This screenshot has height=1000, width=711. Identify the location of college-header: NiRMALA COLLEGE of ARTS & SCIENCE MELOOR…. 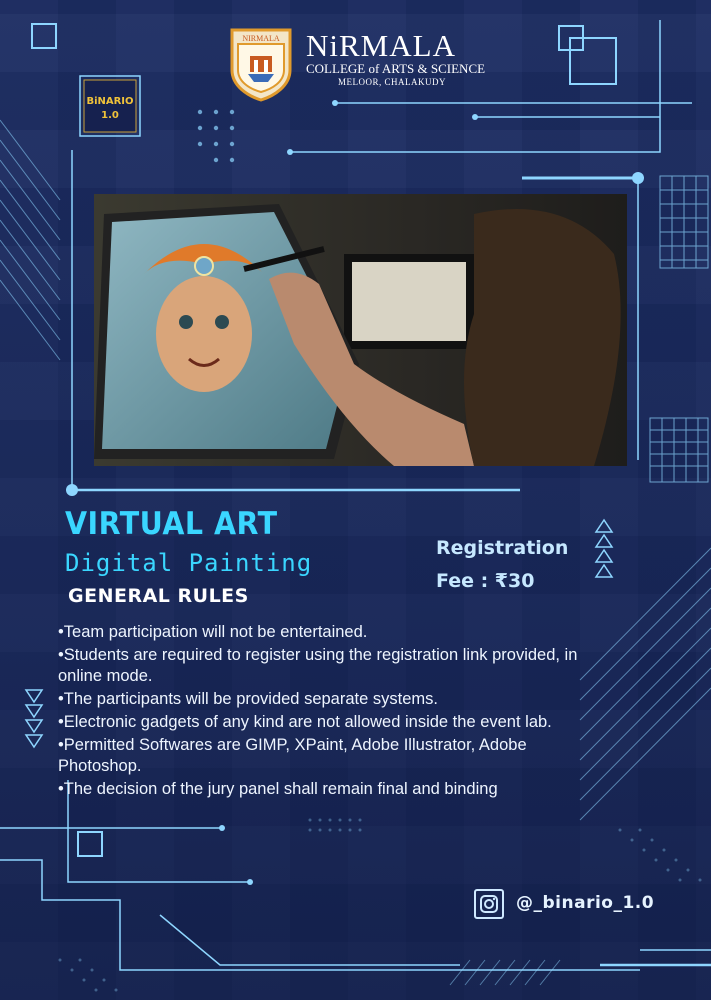
(406, 59).